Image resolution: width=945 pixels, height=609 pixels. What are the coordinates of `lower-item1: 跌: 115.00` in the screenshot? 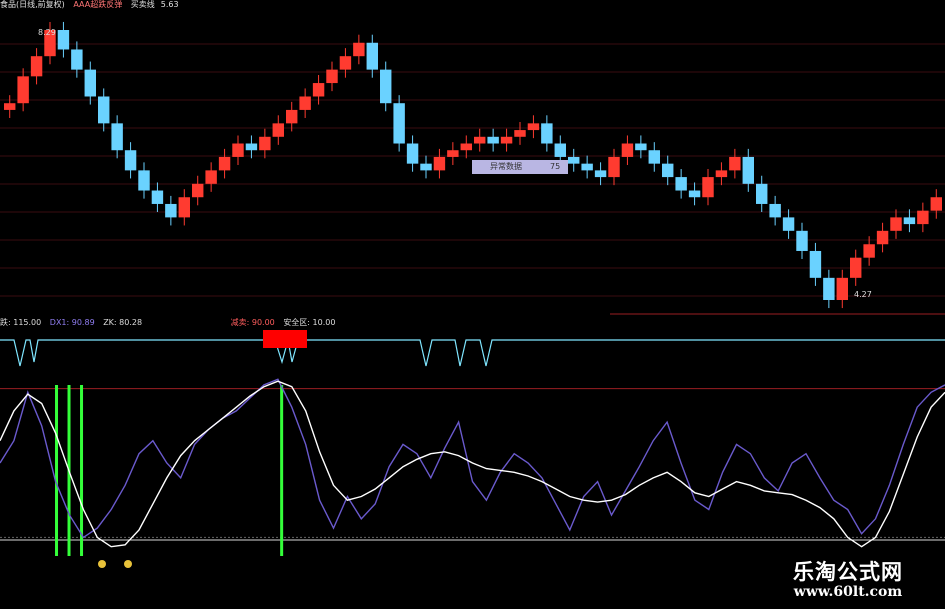 It's located at (21, 322).